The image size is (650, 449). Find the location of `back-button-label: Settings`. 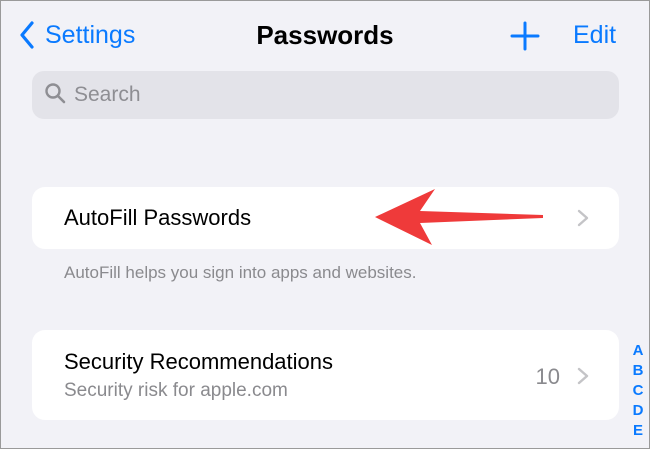

back-button-label: Settings is located at coordinates (90, 34).